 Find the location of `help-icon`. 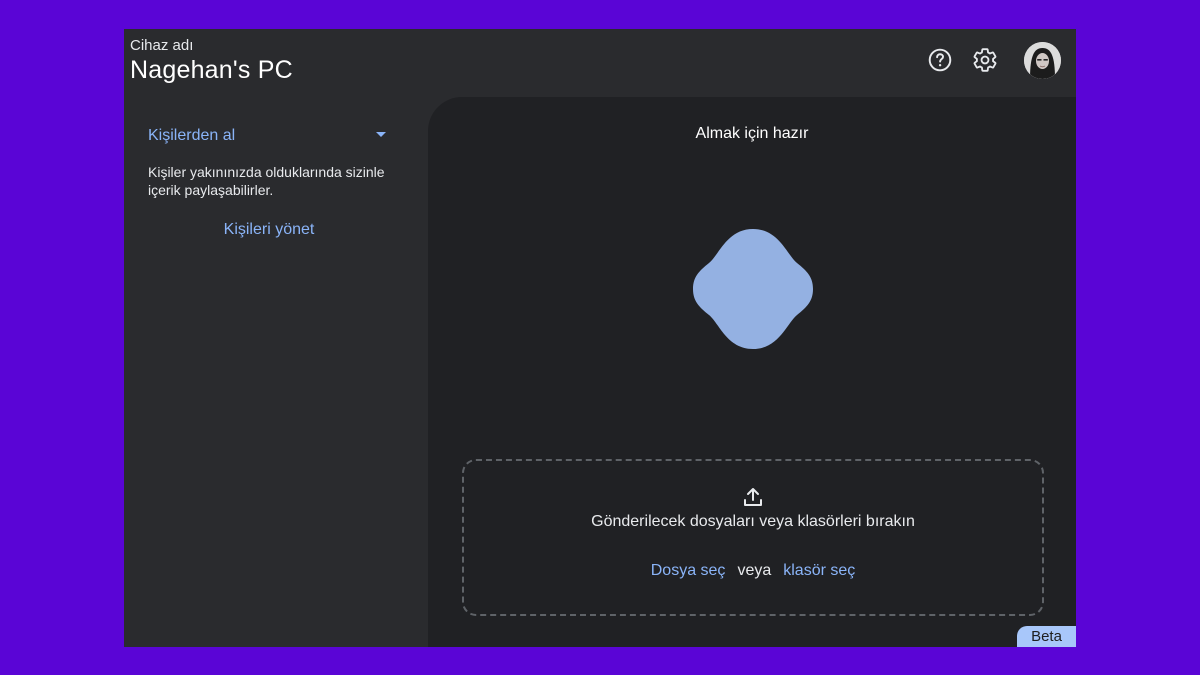

help-icon is located at coordinates (940, 60).